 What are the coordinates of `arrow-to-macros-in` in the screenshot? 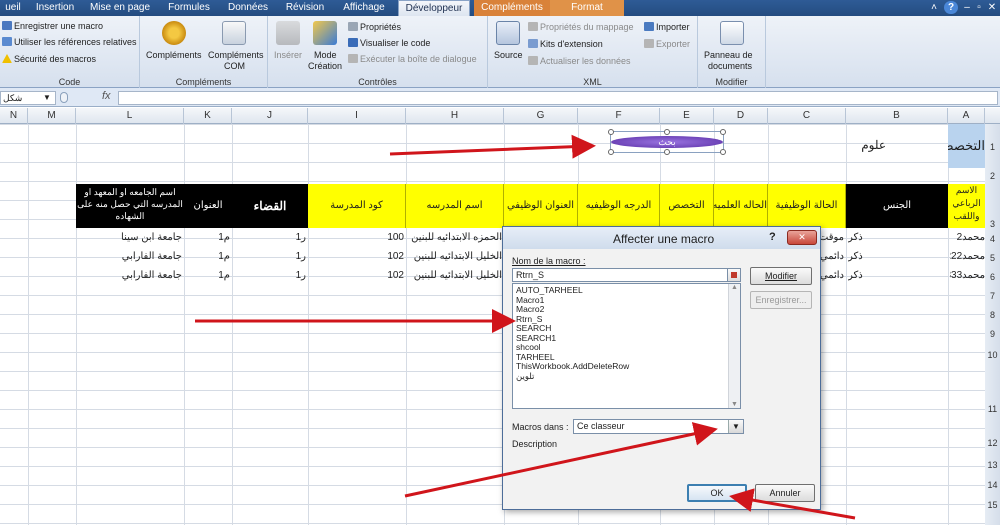 It's located at (561, 460).